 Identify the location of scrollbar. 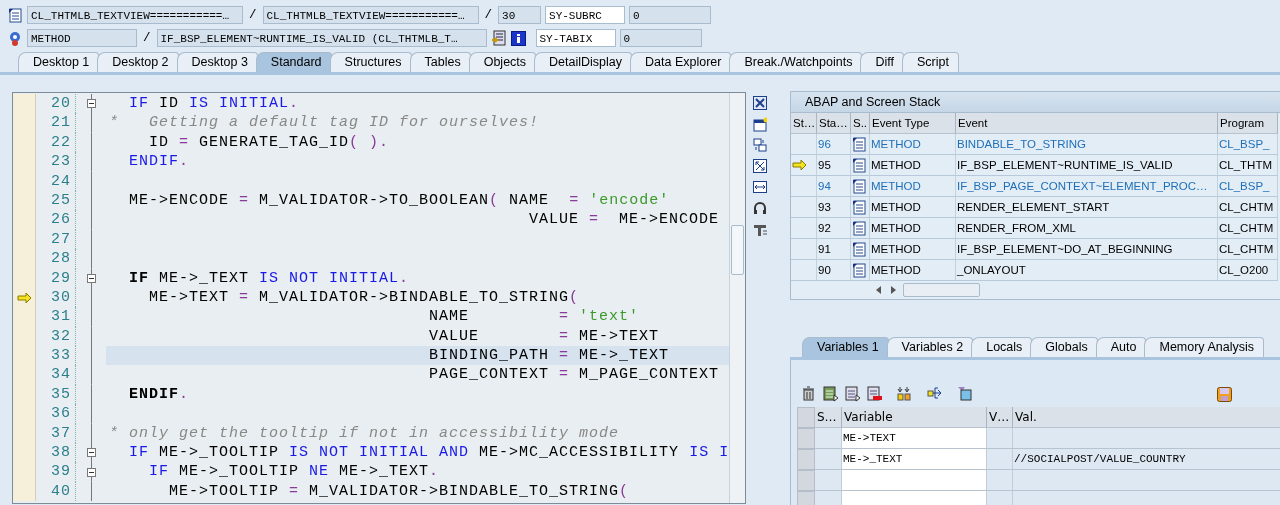
(737, 298).